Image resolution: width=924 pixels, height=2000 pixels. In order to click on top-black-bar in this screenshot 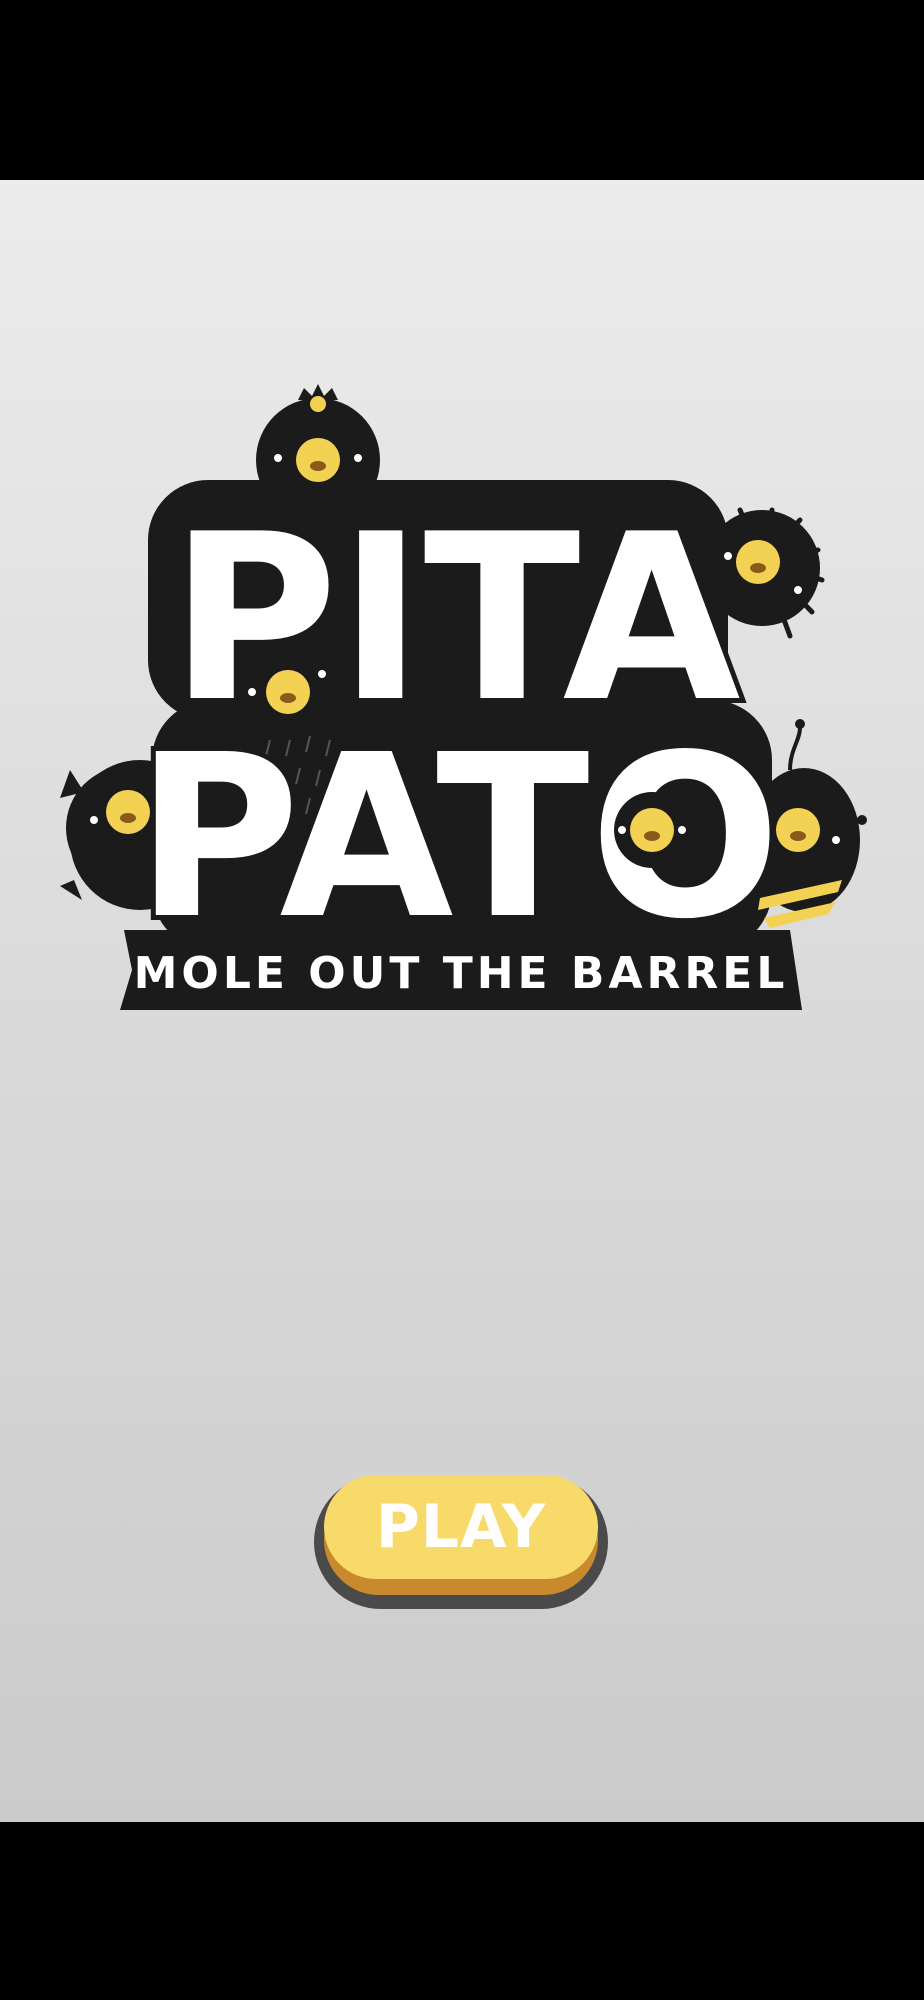, I will do `click(462, 90)`.